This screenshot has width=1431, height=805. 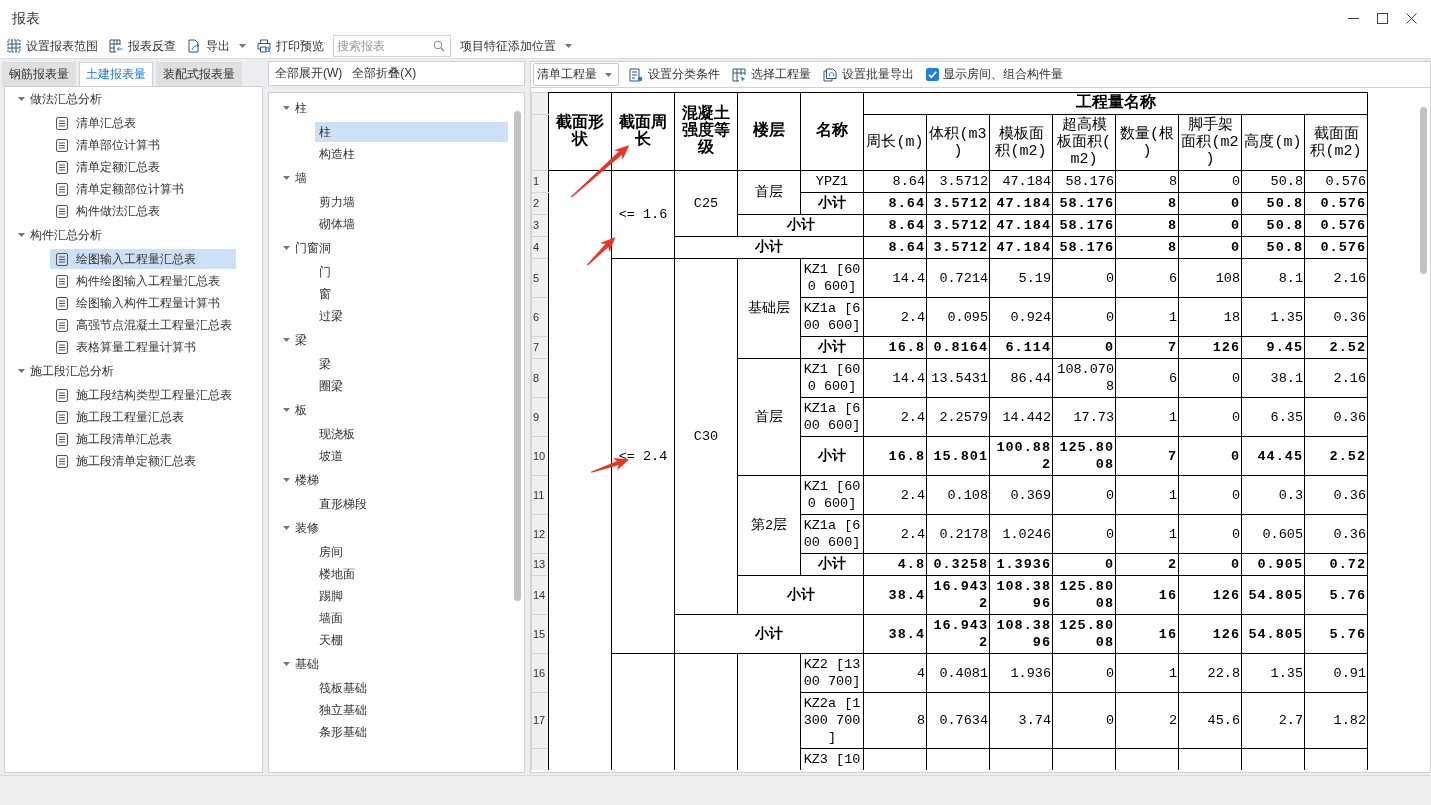 What do you see at coordinates (143, 145) in the screenshot?
I see `tree-item: 清单部位计算书` at bounding box center [143, 145].